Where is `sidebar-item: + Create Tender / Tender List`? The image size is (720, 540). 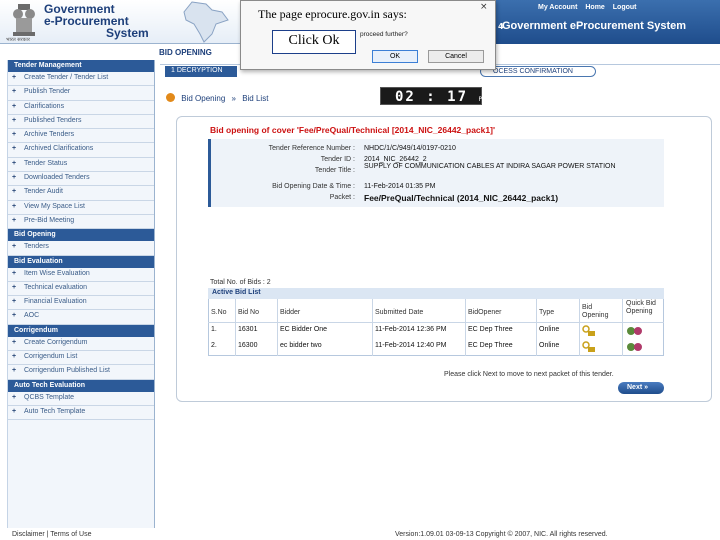
sidebar-item: + Create Tender / Tender List is located at coordinates (81, 79).